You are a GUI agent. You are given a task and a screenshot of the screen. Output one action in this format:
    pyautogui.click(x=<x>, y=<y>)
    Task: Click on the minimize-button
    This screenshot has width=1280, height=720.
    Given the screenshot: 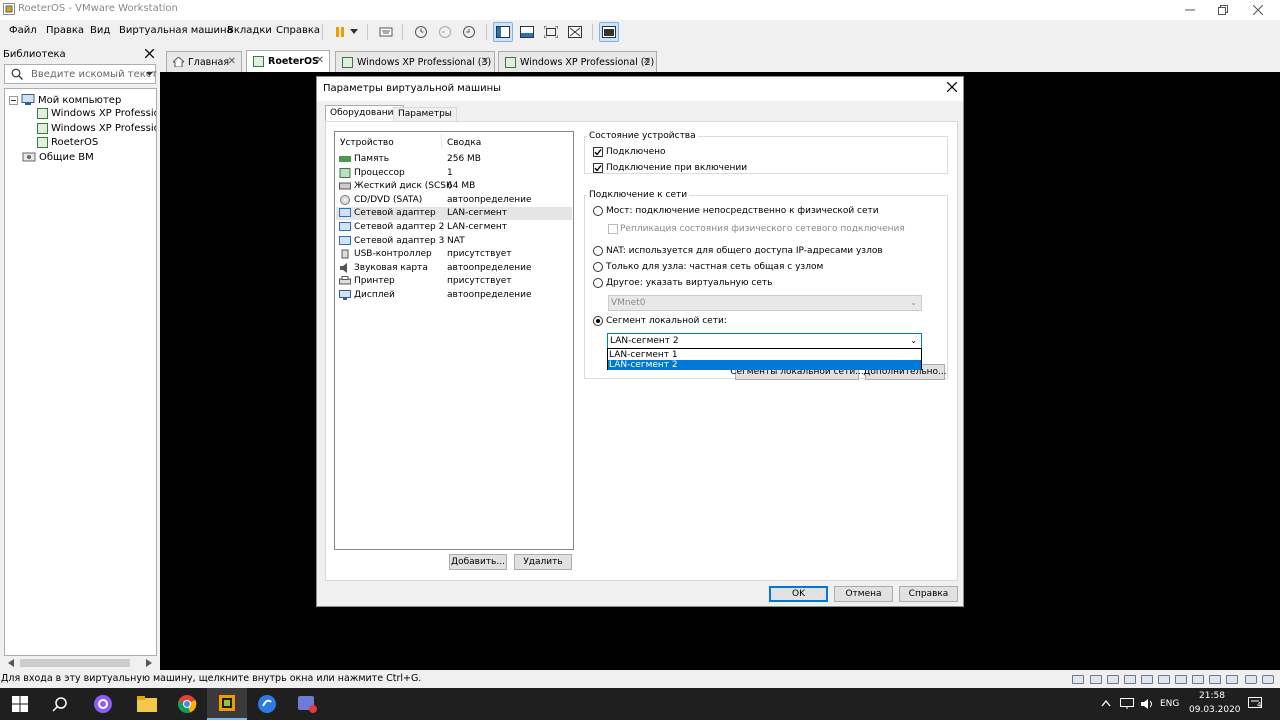 What is the action you would take?
    pyautogui.click(x=1190, y=10)
    